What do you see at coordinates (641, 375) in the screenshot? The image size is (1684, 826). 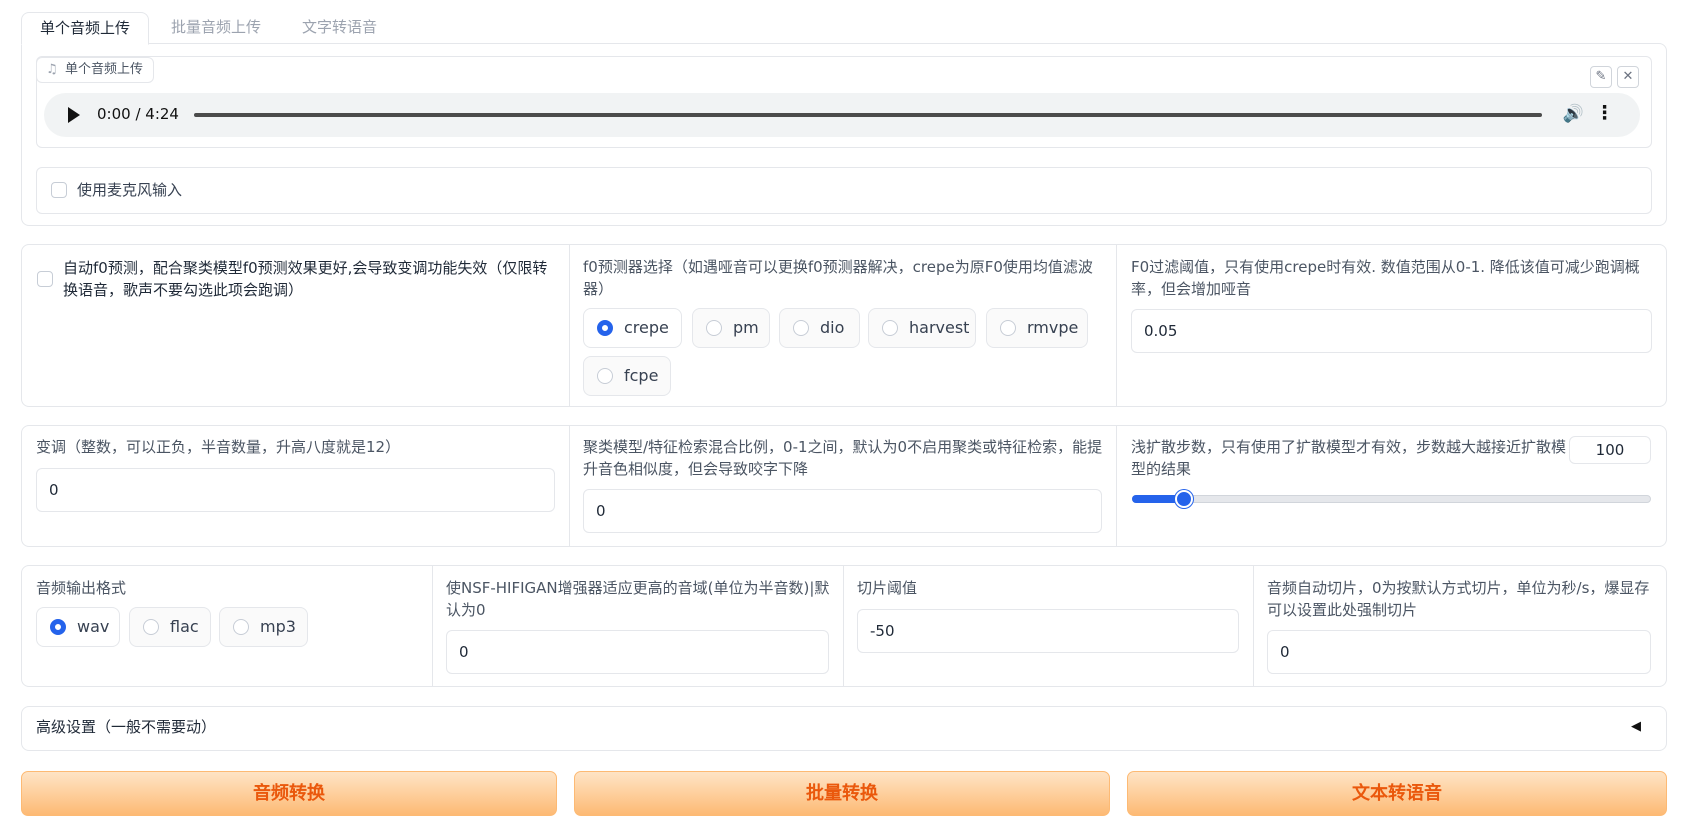 I see `option-label: fcpe` at bounding box center [641, 375].